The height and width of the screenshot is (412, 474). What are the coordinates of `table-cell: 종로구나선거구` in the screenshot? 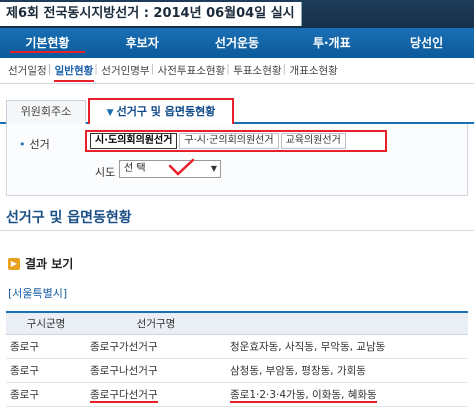 It's located at (156, 370).